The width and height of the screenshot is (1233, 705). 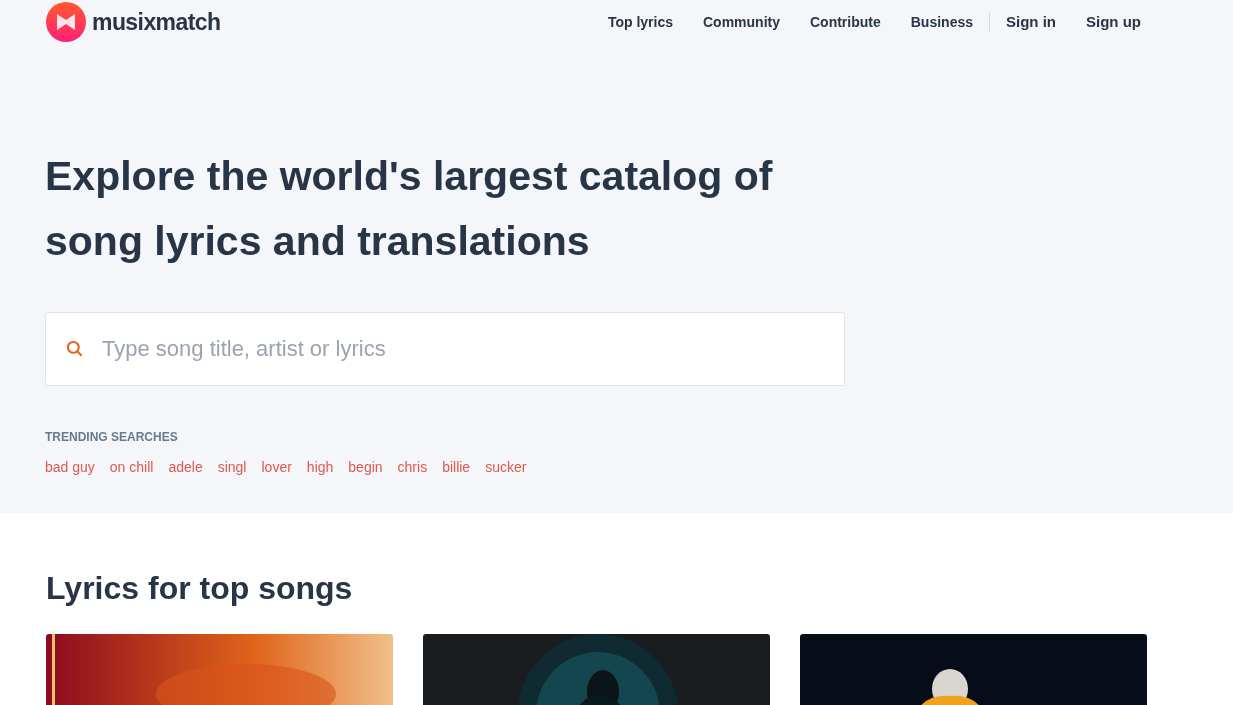 What do you see at coordinates (1113, 22) in the screenshot?
I see `account-link: Sign up` at bounding box center [1113, 22].